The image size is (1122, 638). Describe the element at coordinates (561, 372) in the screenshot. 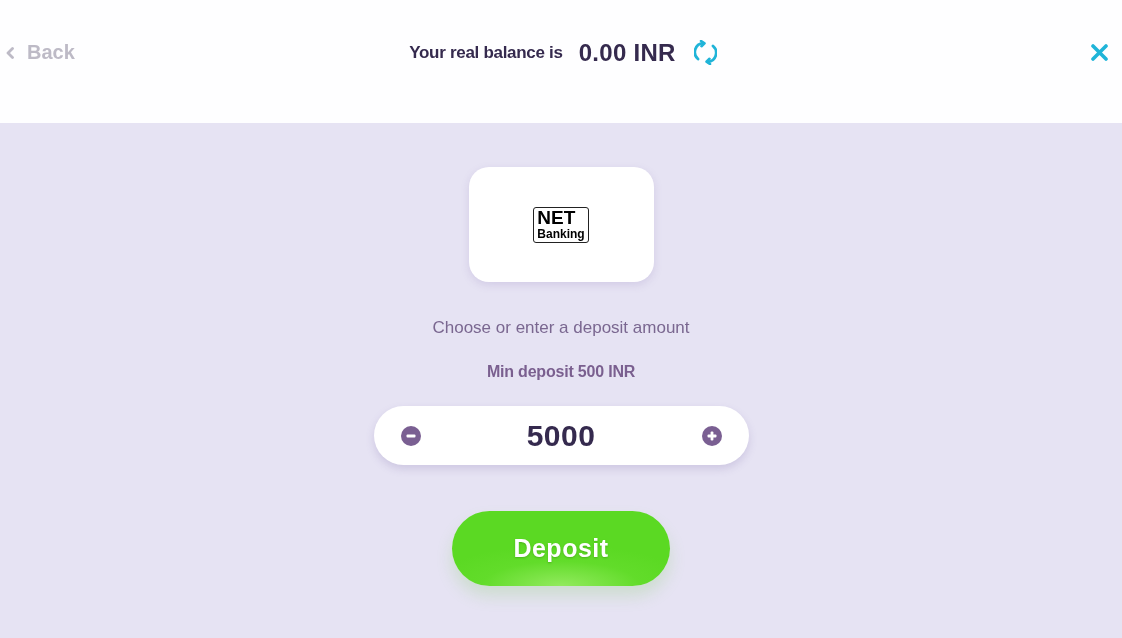

I see `min-deposit-text: Min deposit 500 INR` at that location.